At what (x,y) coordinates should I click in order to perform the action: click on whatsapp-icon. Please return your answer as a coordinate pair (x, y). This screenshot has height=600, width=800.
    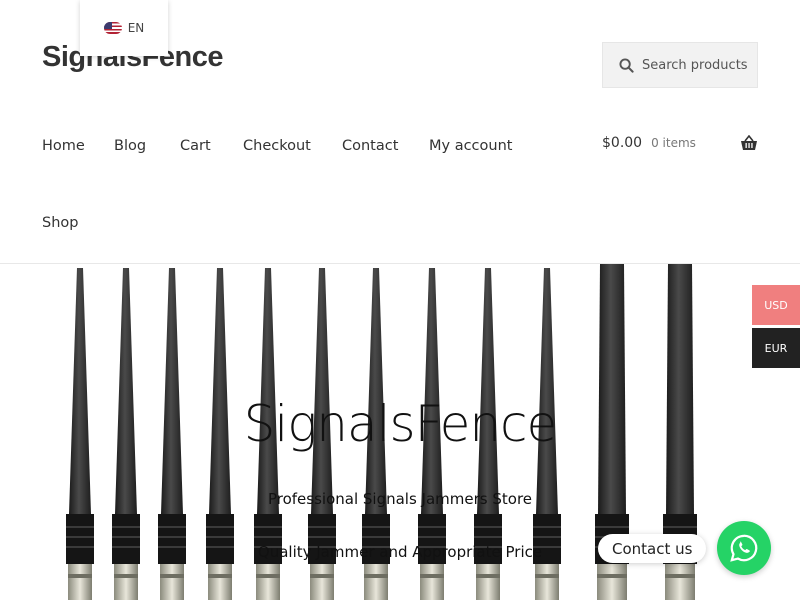
    Looking at the image, I should click on (744, 548).